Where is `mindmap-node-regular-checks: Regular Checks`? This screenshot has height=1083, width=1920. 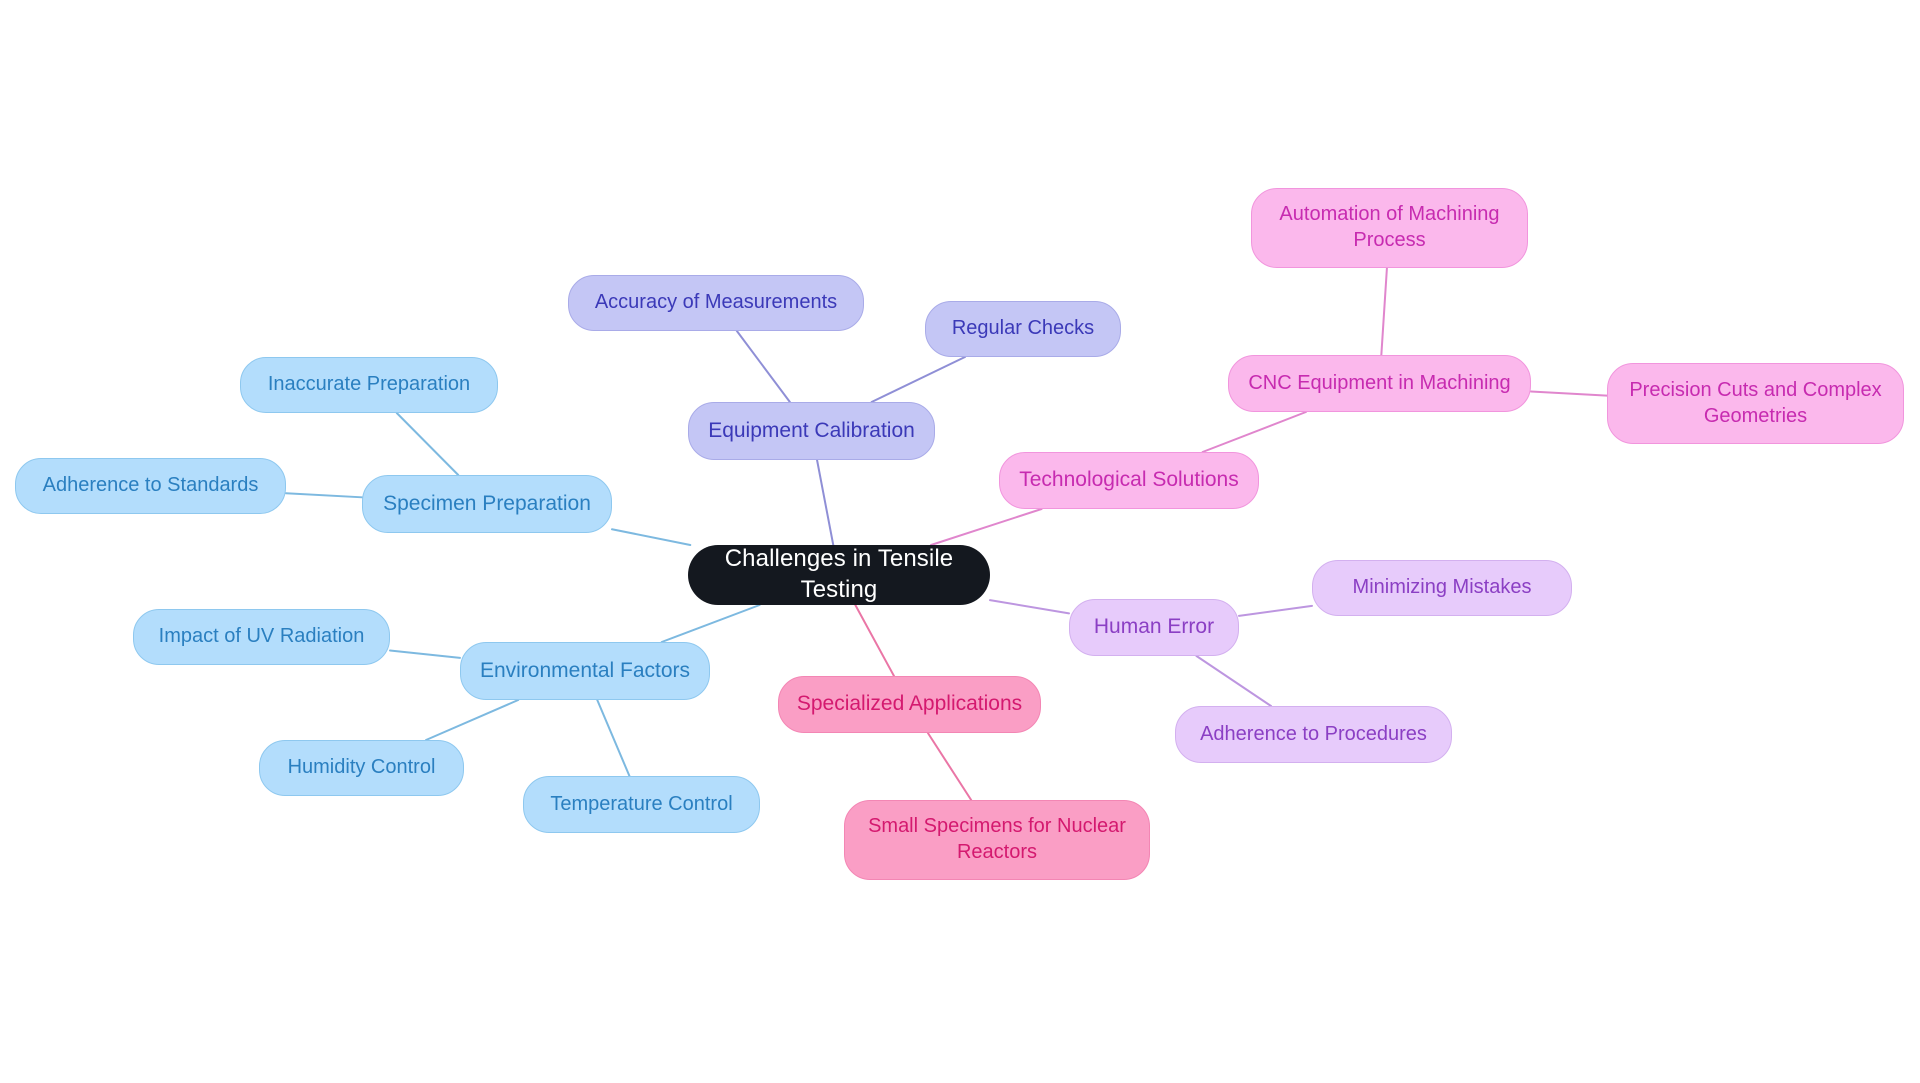 mindmap-node-regular-checks: Regular Checks is located at coordinates (1023, 329).